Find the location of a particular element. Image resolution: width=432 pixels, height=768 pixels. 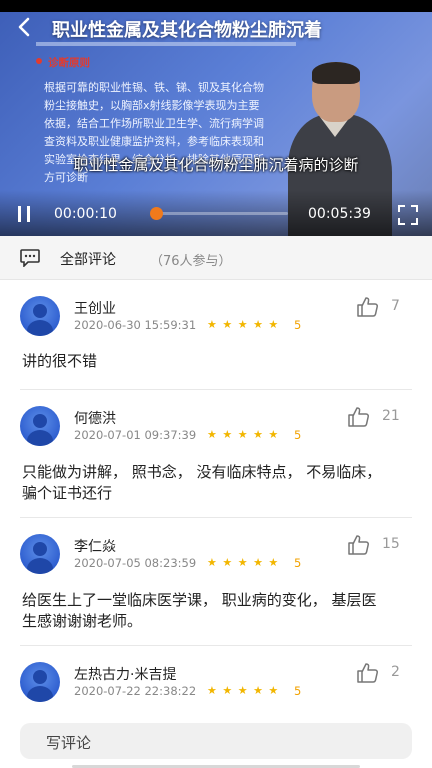

slide-line: 根据可靠的职业性锡、铁、锑、钡及其化合物 is located at coordinates (154, 87).